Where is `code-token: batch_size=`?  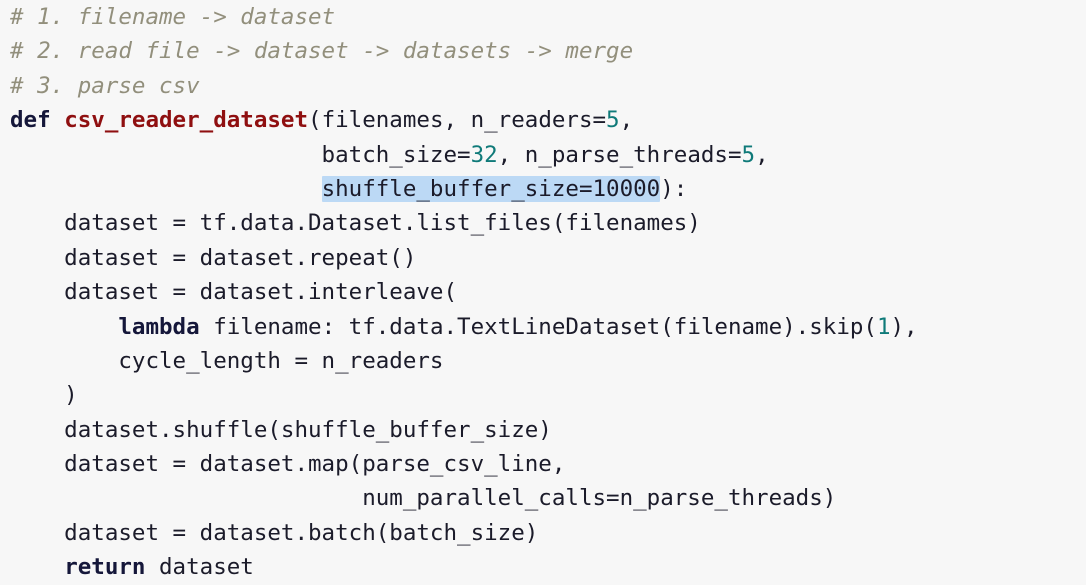
code-token: batch_size= is located at coordinates (240, 154).